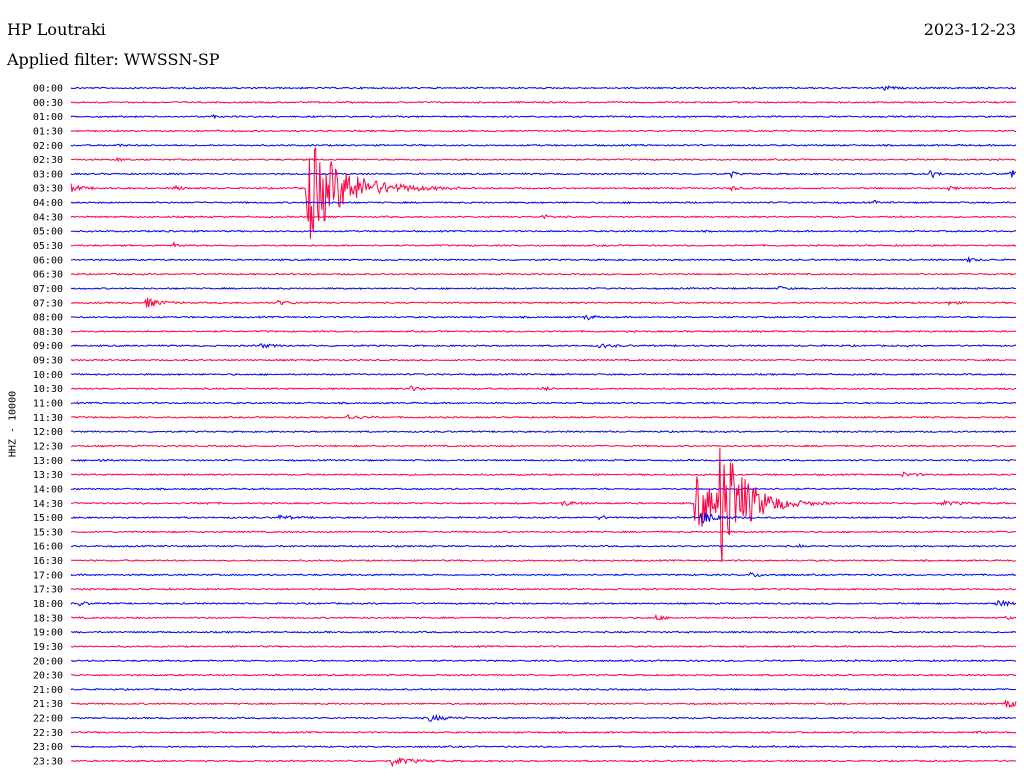 The height and width of the screenshot is (780, 1024). What do you see at coordinates (48, 561) in the screenshot?
I see `time-label: 16:30` at bounding box center [48, 561].